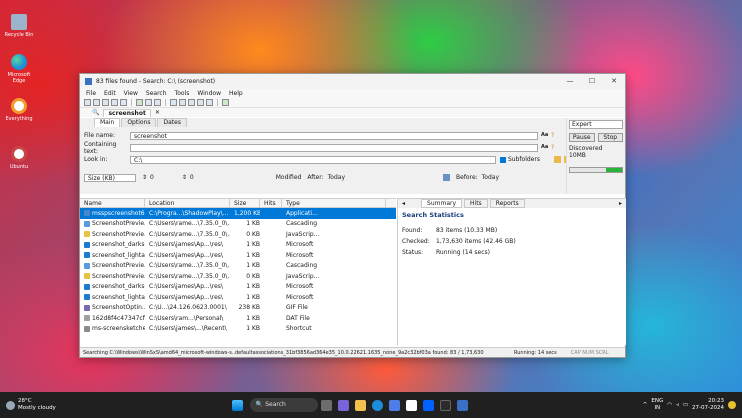 The image size is (742, 418). What do you see at coordinates (187, 203) in the screenshot?
I see `column-location: Location` at bounding box center [187, 203].